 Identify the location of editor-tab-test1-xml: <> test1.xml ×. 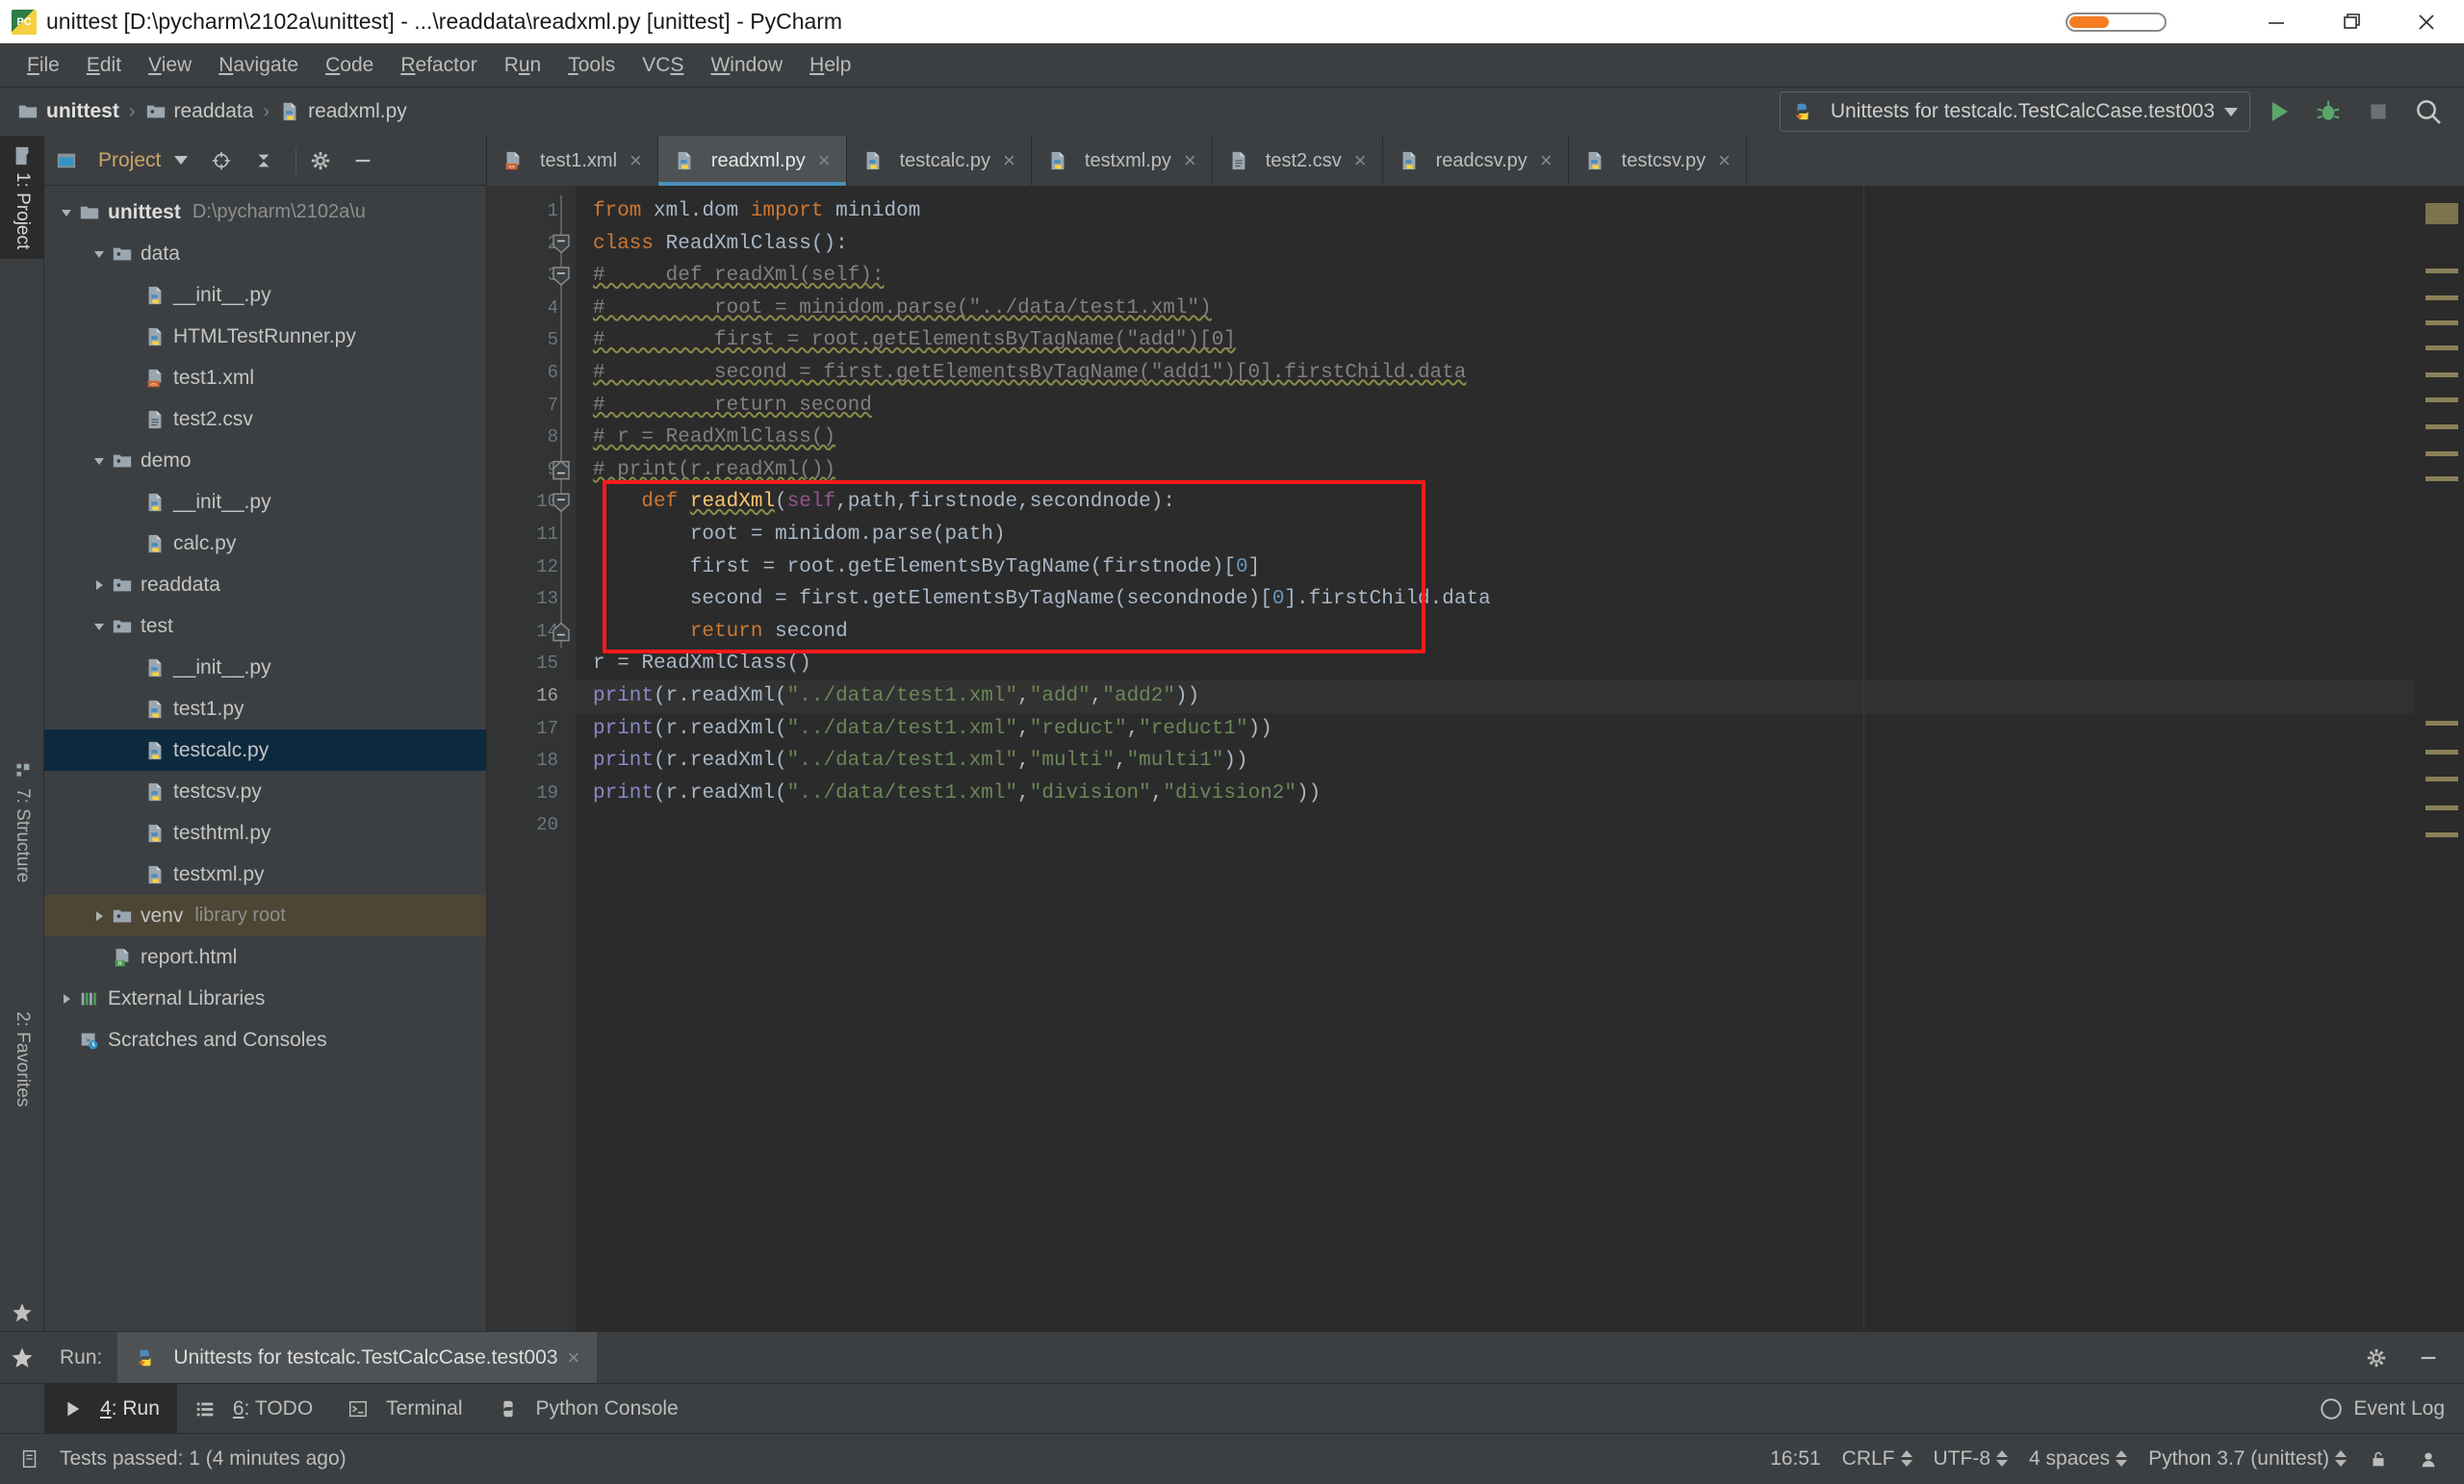
(572, 161).